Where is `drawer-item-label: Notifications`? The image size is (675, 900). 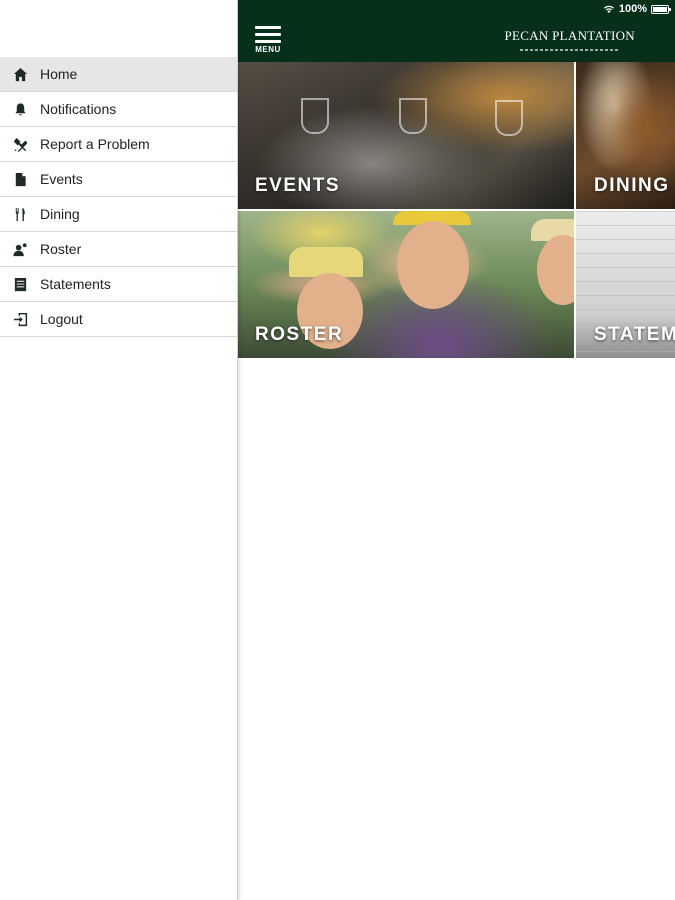 drawer-item-label: Notifications is located at coordinates (78, 109).